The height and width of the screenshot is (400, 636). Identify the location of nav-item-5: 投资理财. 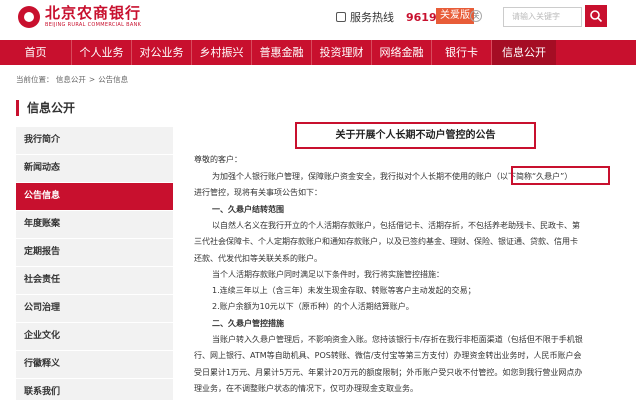
(342, 52).